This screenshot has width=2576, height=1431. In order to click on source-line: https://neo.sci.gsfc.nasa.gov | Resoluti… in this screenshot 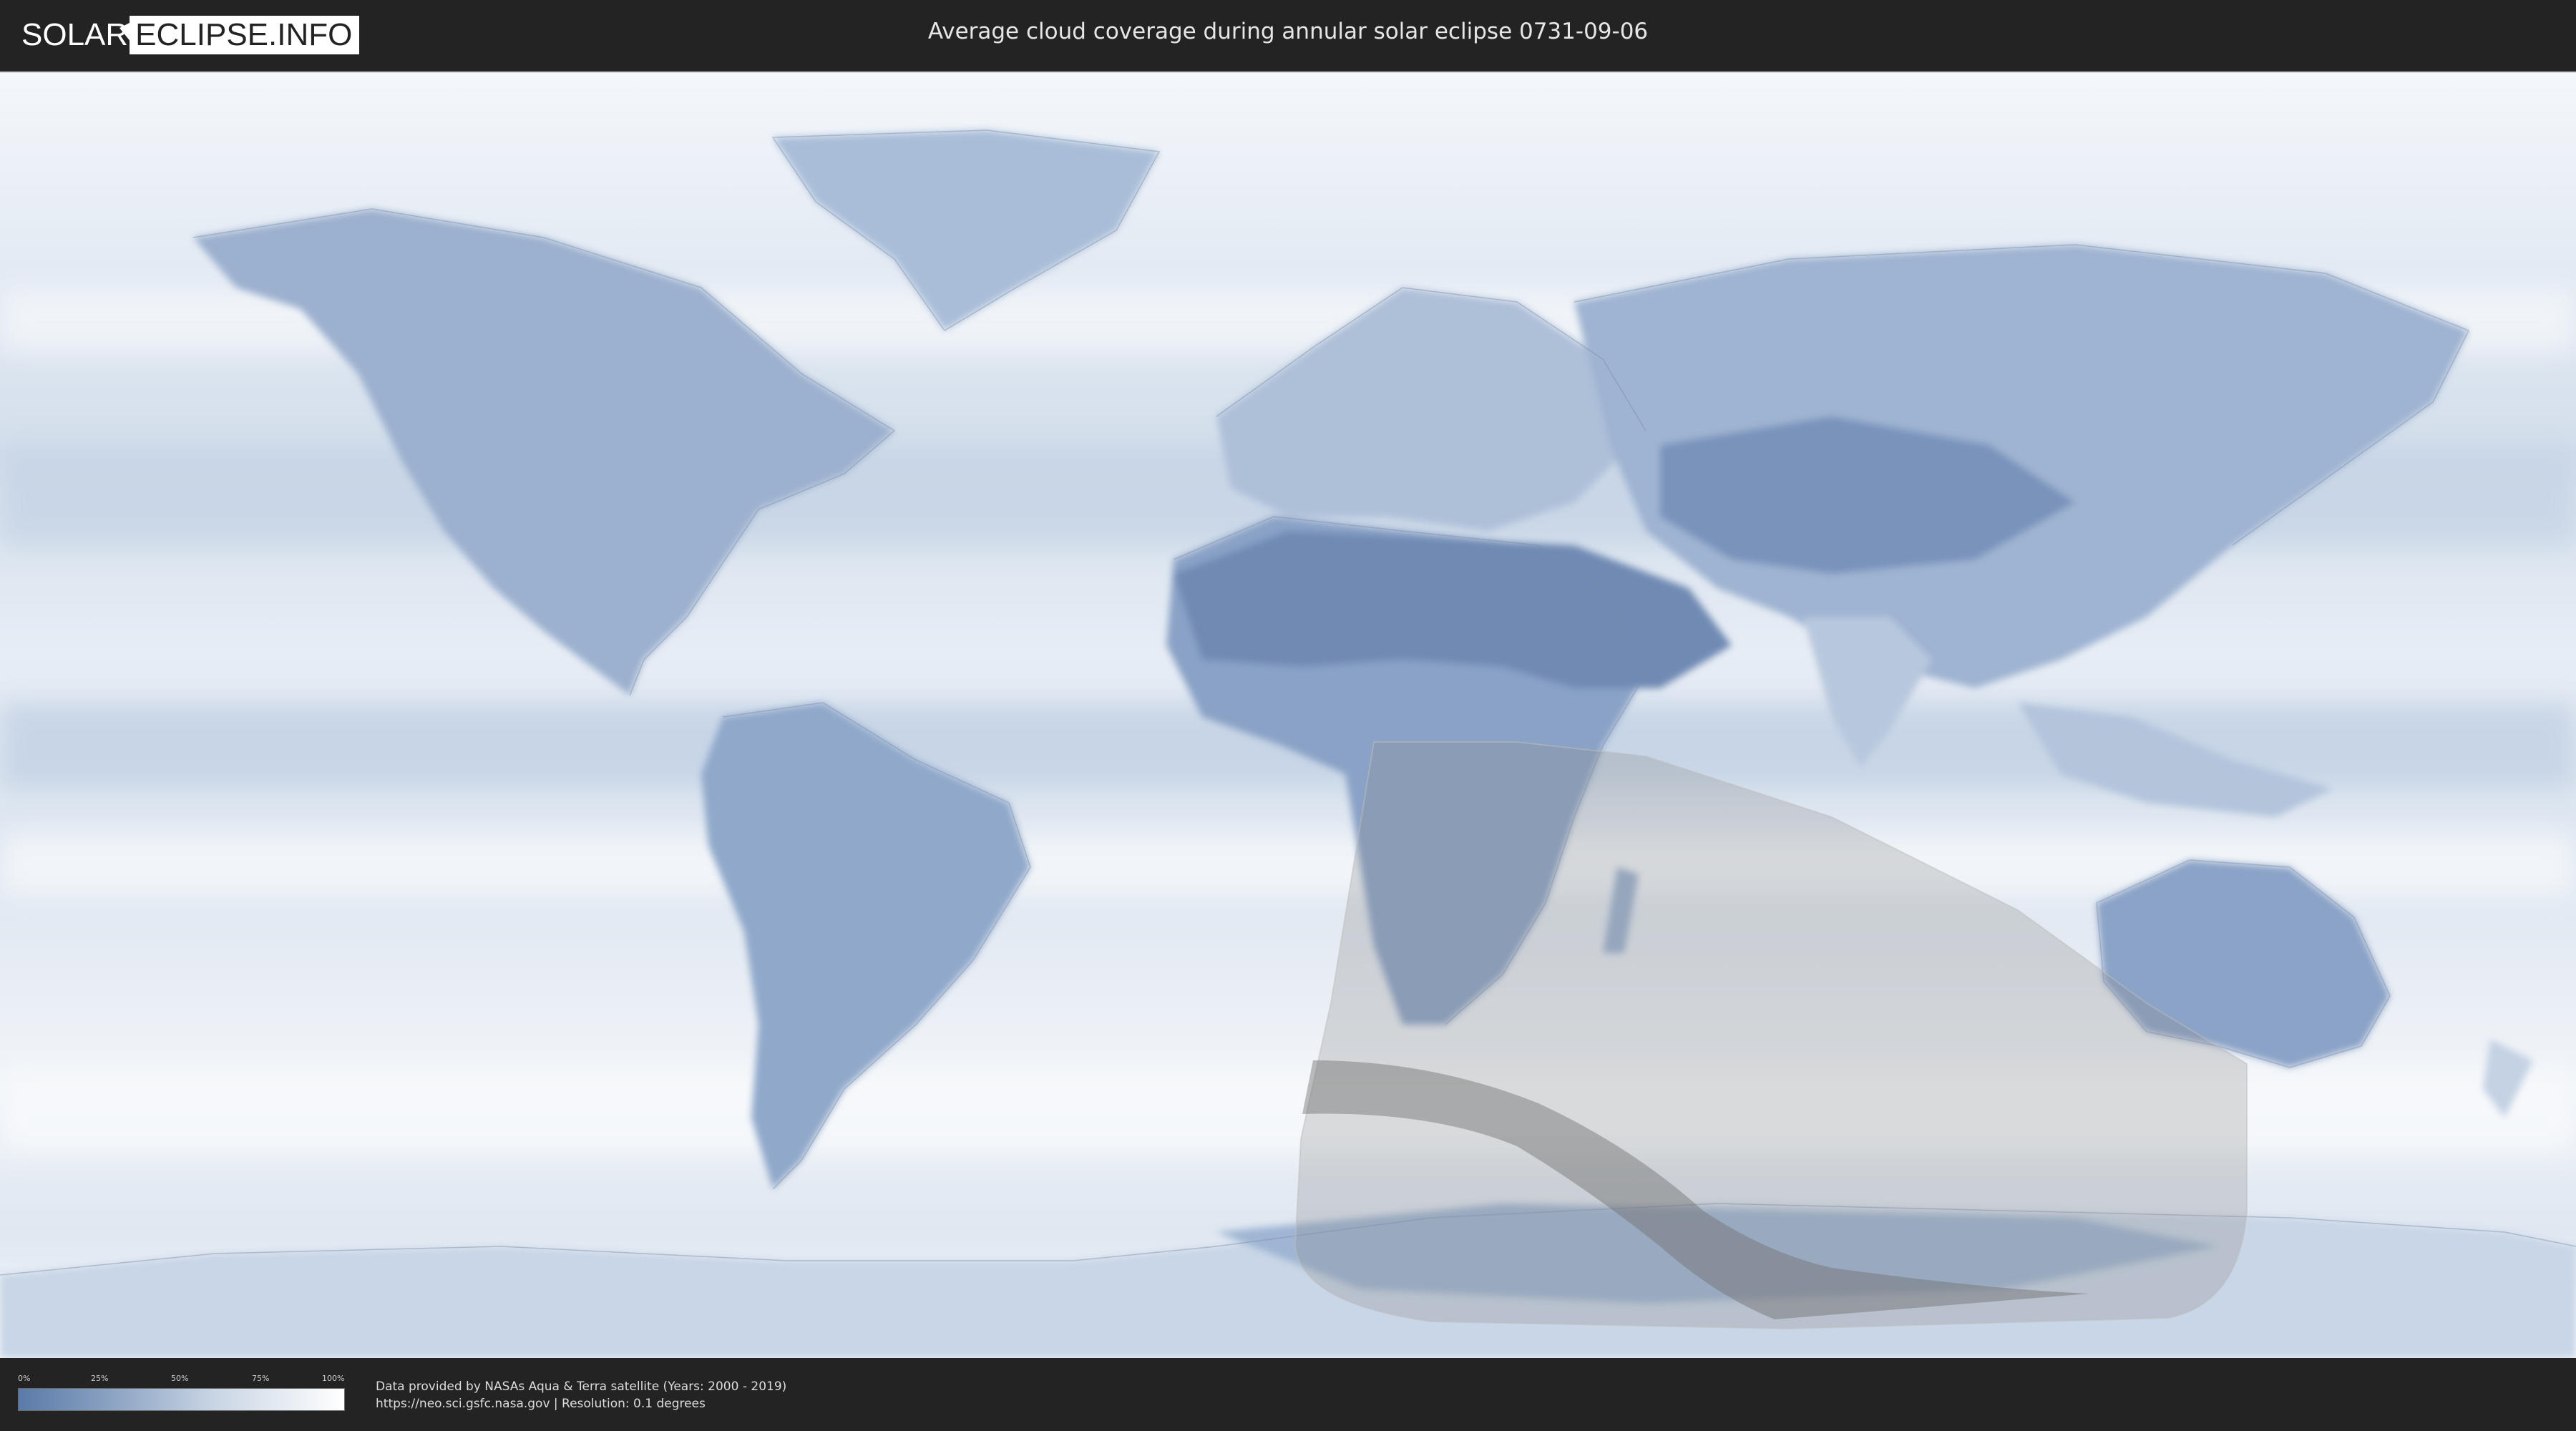, I will do `click(581, 1404)`.